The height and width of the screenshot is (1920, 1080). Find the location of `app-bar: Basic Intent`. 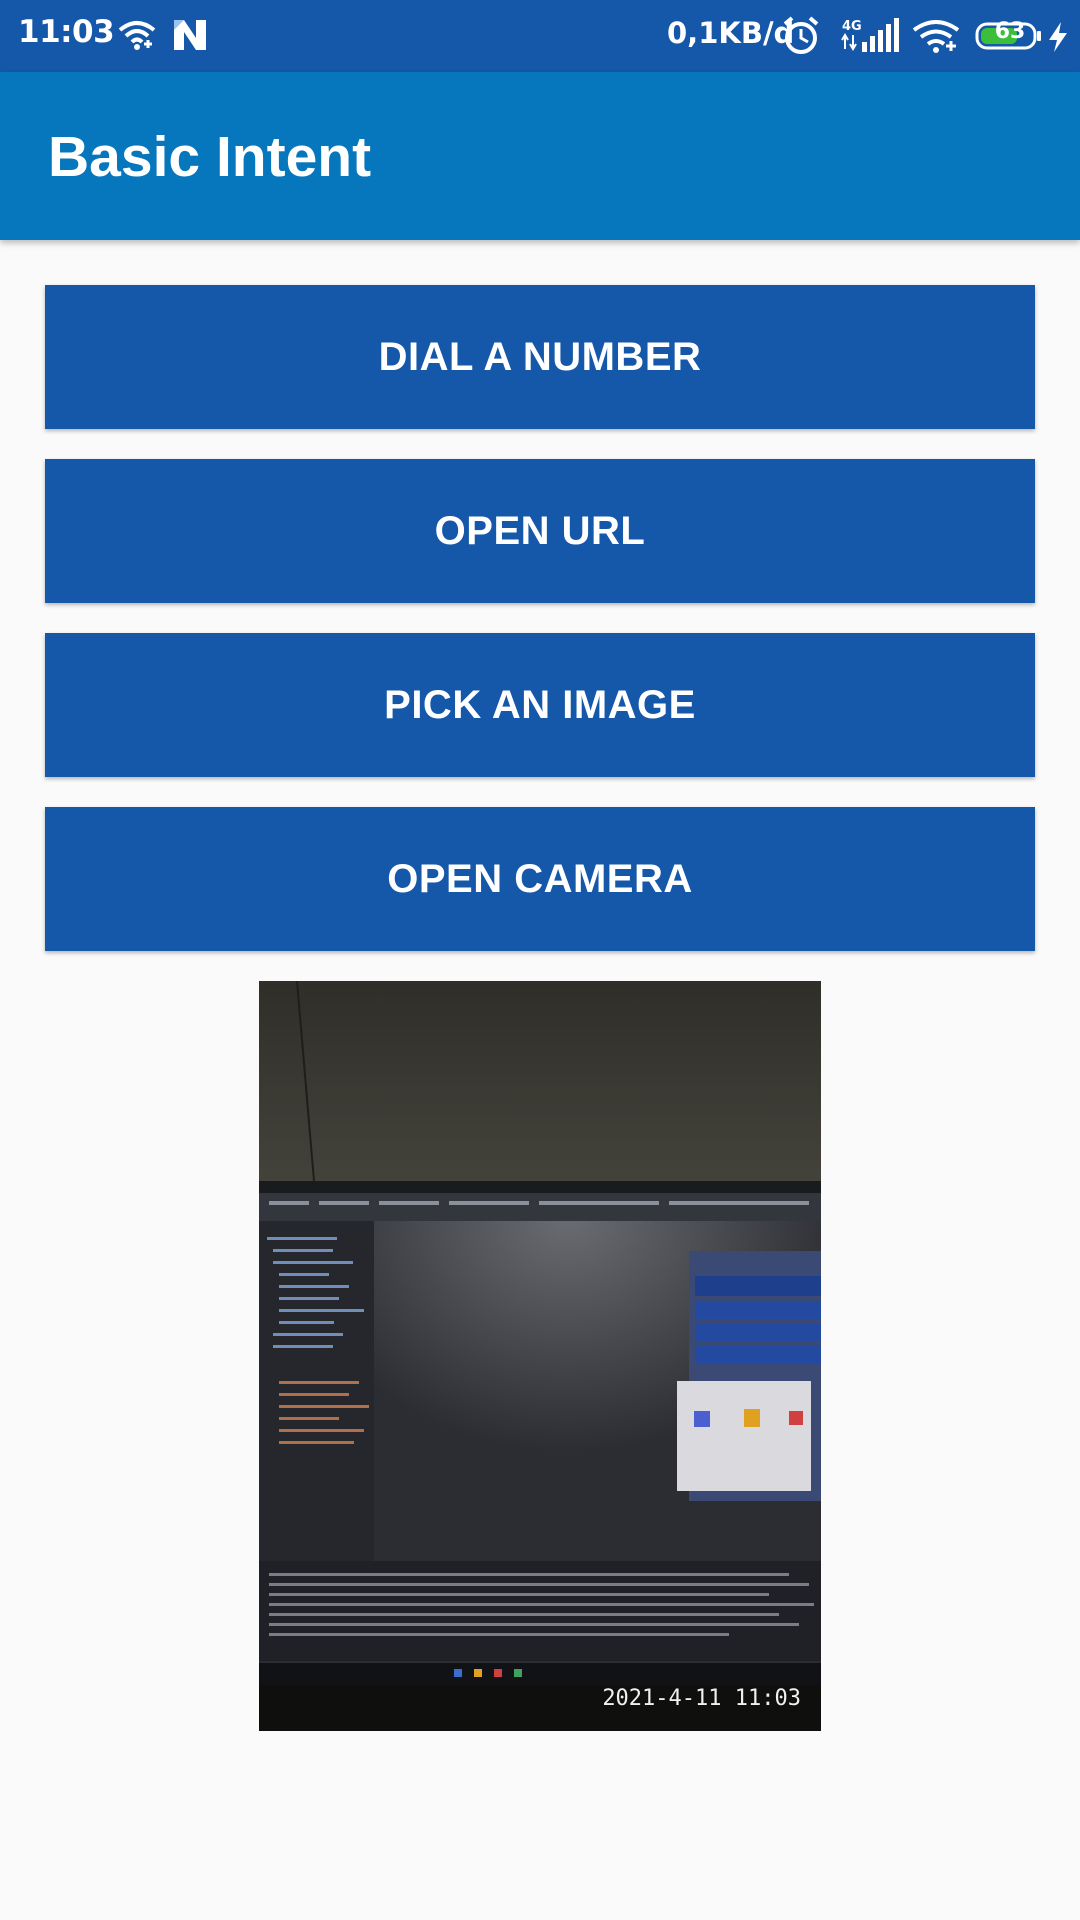

app-bar: Basic Intent is located at coordinates (540, 156).